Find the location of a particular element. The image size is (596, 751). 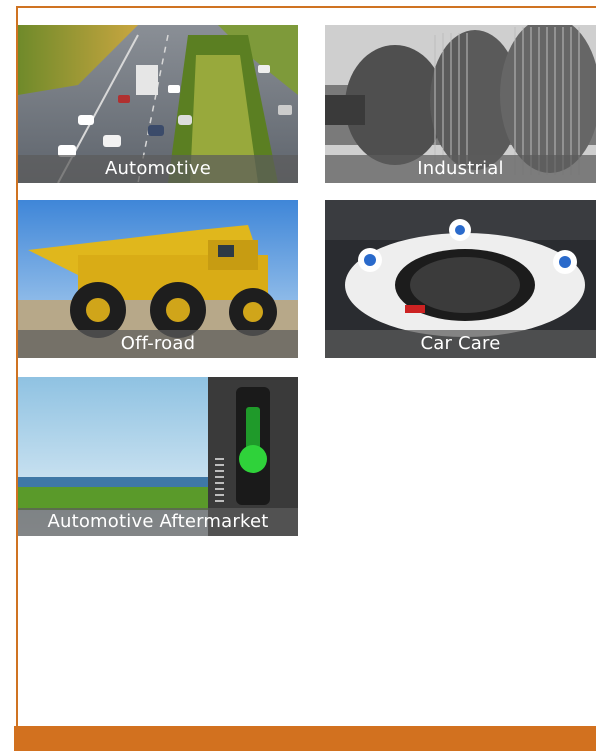

tile-caption-automotive: Automotive is located at coordinates (158, 169).